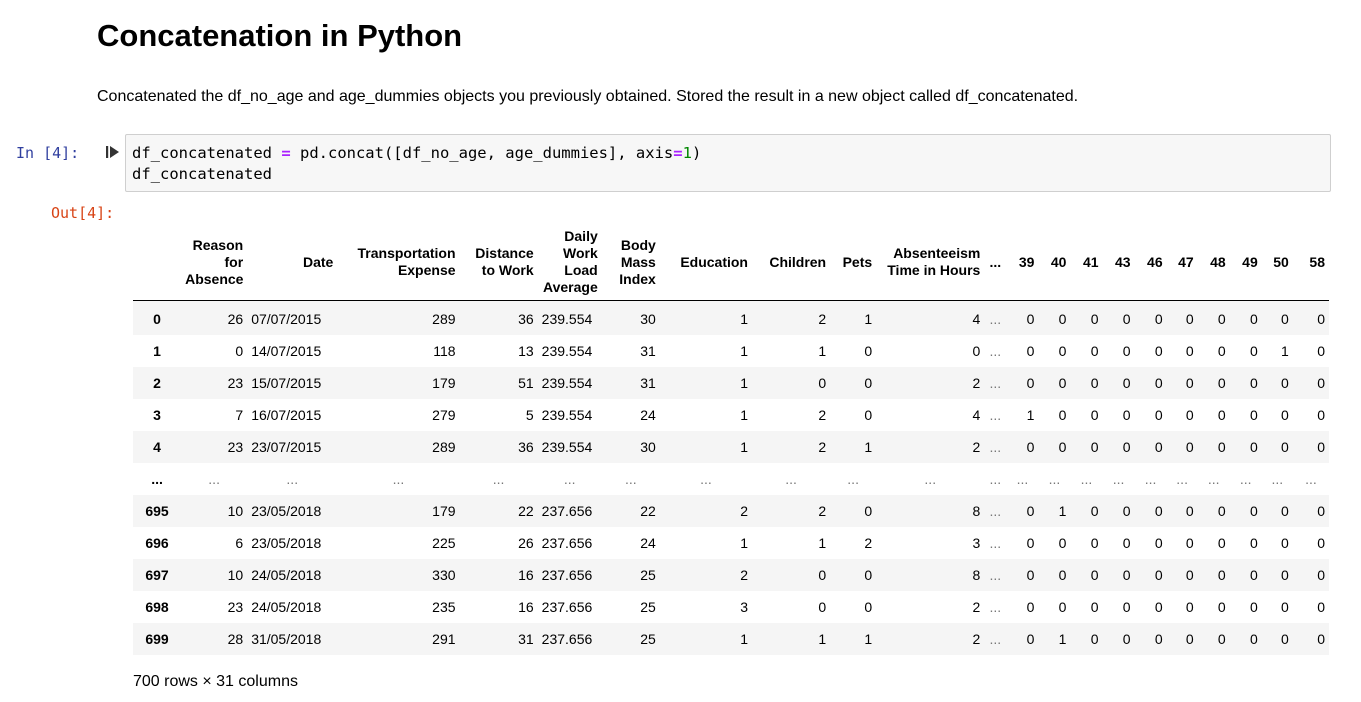 The height and width of the screenshot is (702, 1361). Describe the element at coordinates (235, 575) in the screenshot. I see `table-cell: 10` at that location.